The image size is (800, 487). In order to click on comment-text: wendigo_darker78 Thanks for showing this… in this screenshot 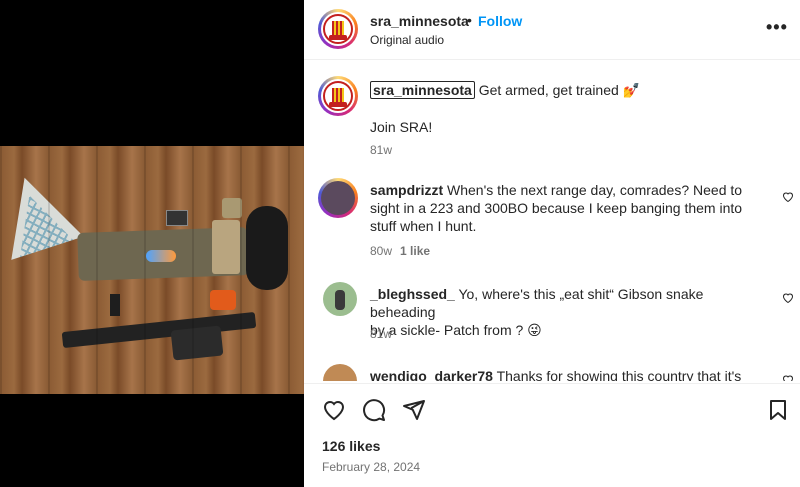, I will do `click(570, 374)`.